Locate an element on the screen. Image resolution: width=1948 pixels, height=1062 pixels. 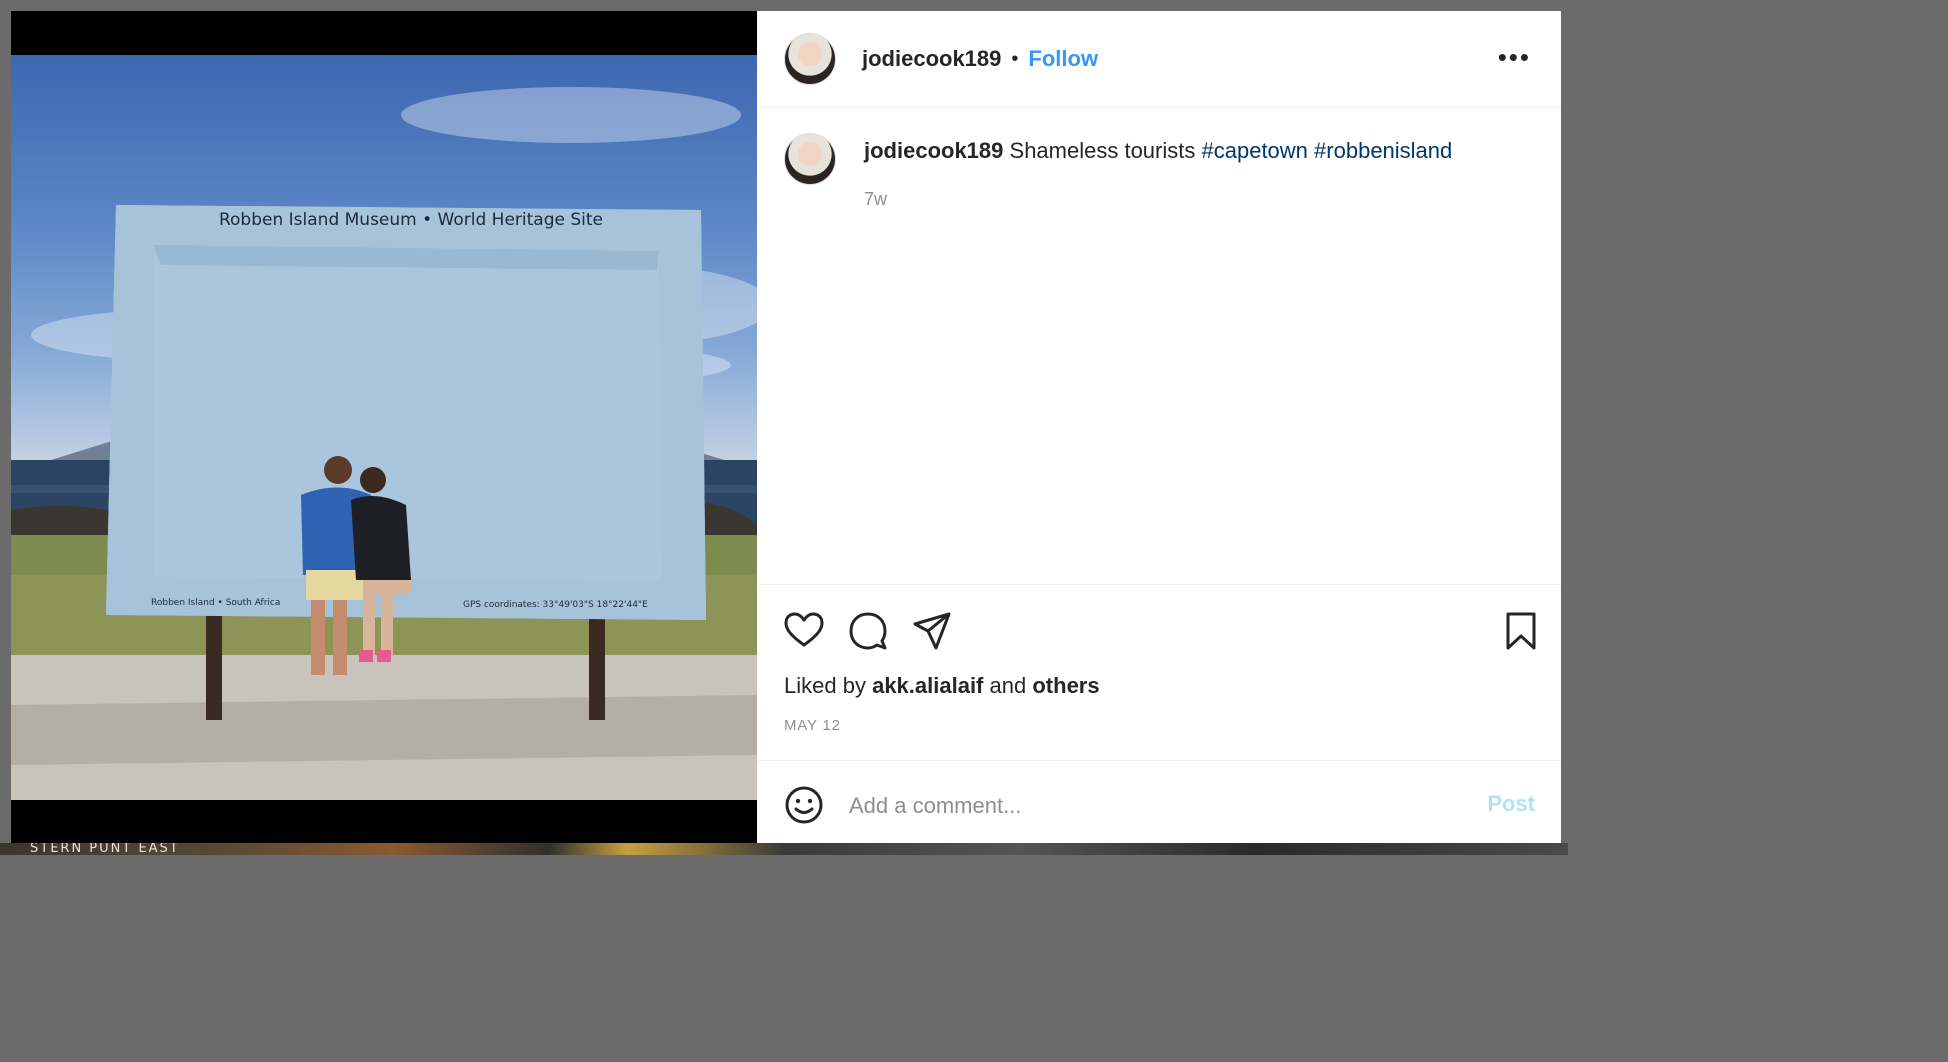
likes-middle: and is located at coordinates (1008, 685).